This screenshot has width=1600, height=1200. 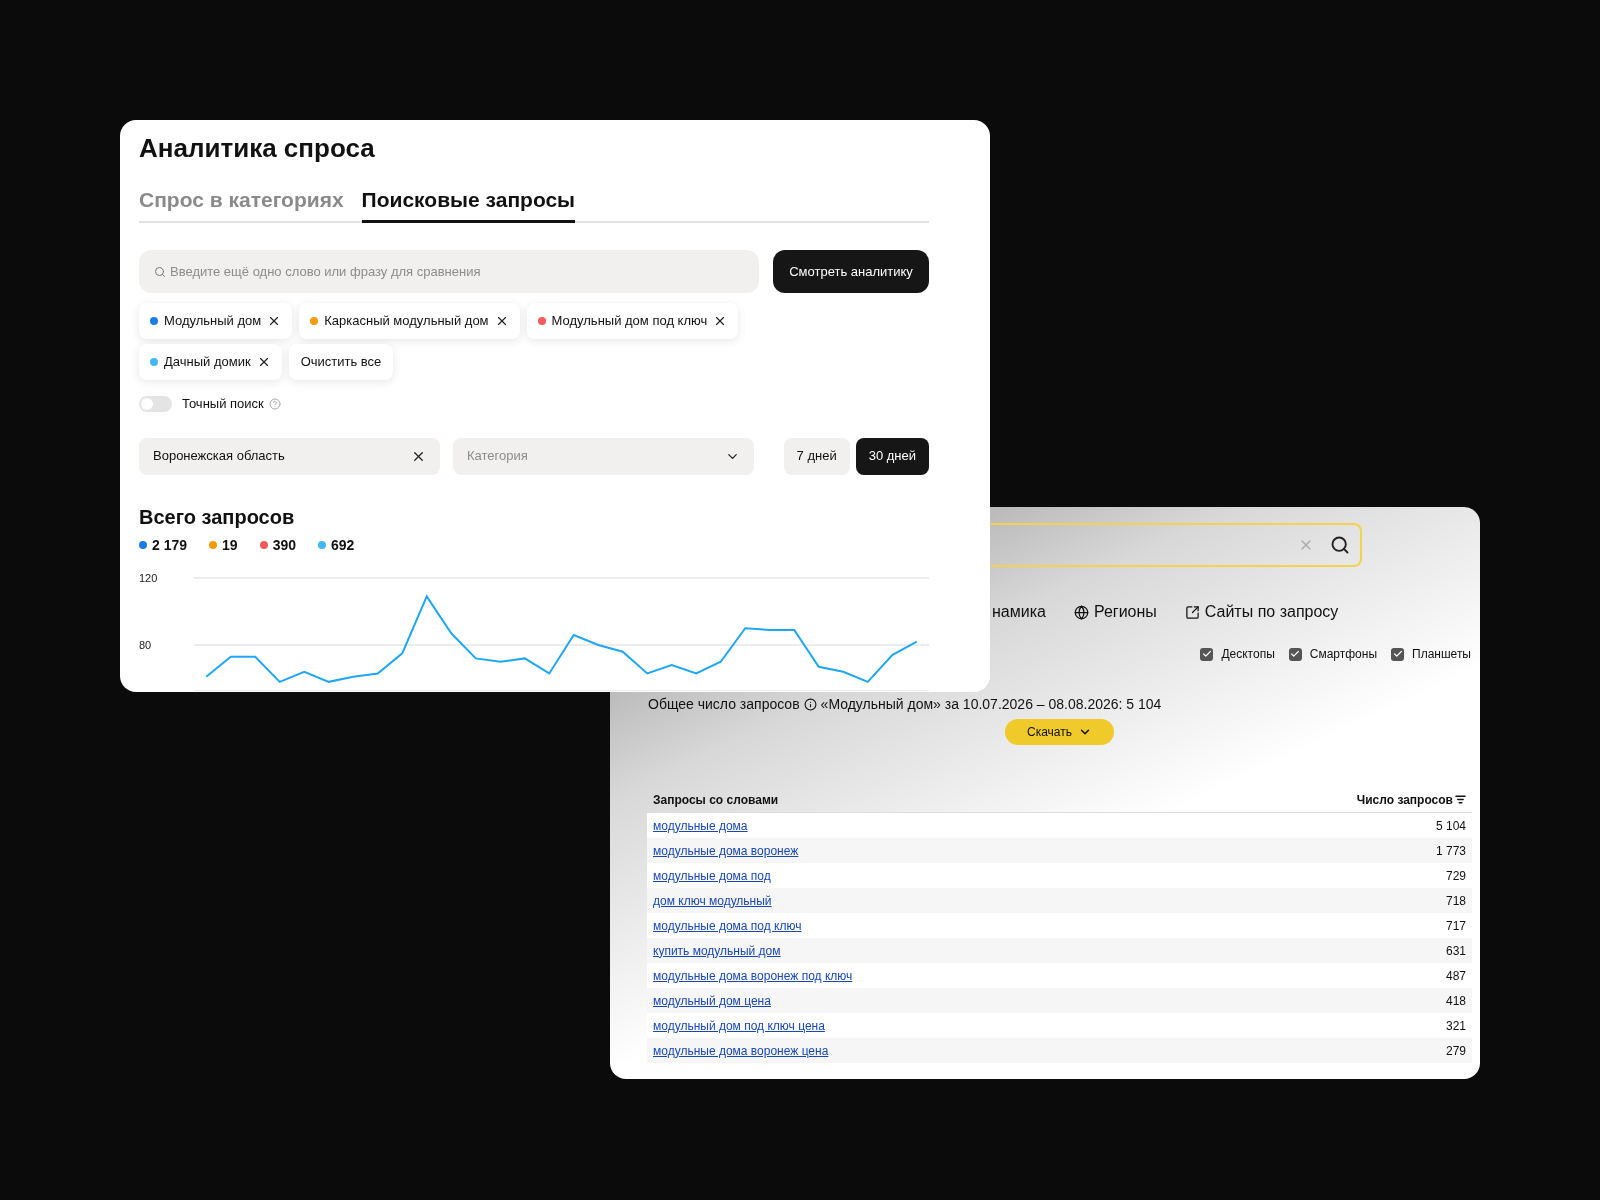 I want to click on count-cell-text: 729, so click(x=1455, y=876).